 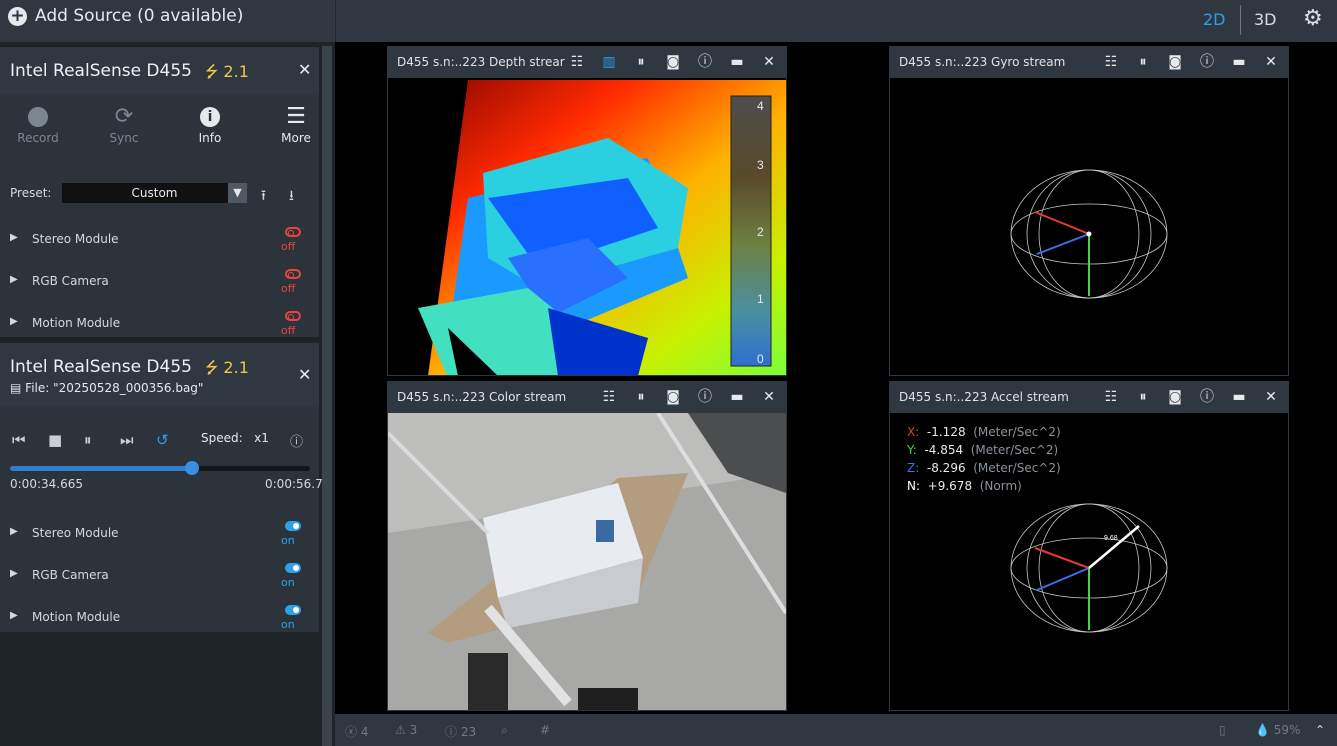 What do you see at coordinates (1313, 18) in the screenshot?
I see `gear-icon: ⚙` at bounding box center [1313, 18].